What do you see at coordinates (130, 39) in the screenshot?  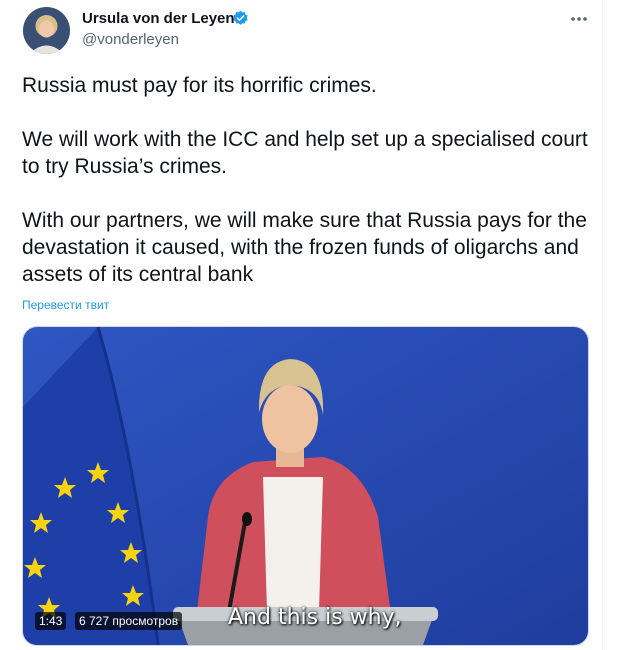 I see `author-handle: @vonderleyen` at bounding box center [130, 39].